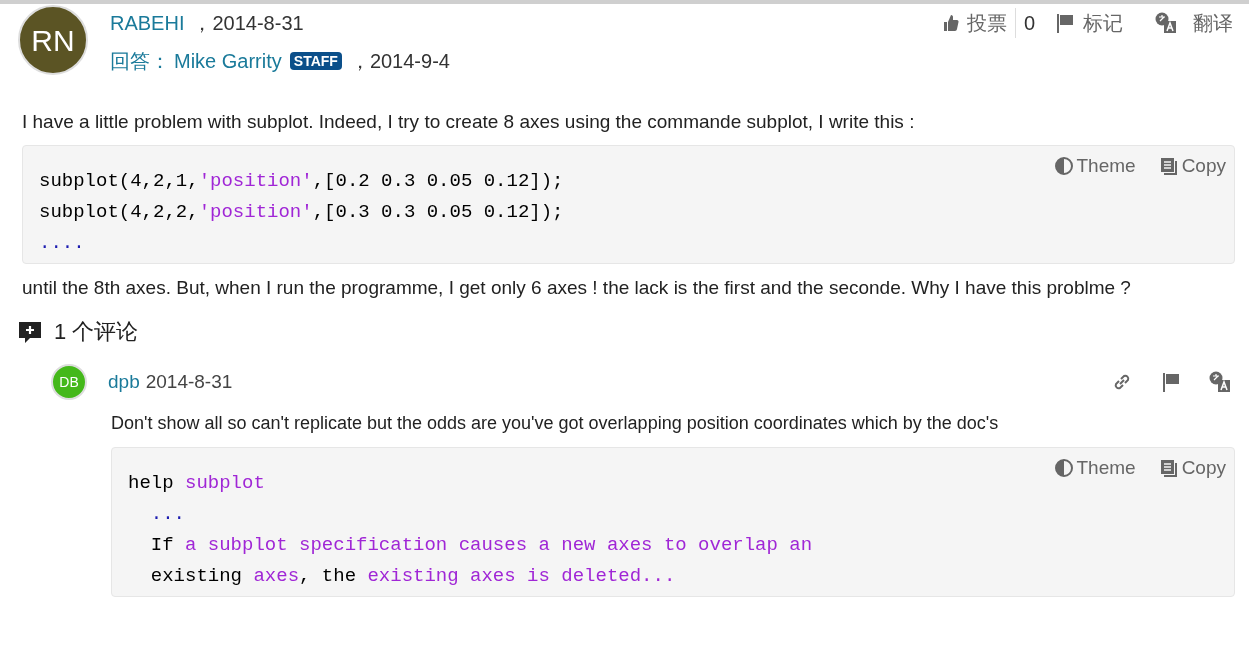 The width and height of the screenshot is (1249, 670). What do you see at coordinates (555, 423) in the screenshot?
I see `paragraph: Don't show all so can't replicate but the odds are you've got overlapping position coordinates which by the doc's` at bounding box center [555, 423].